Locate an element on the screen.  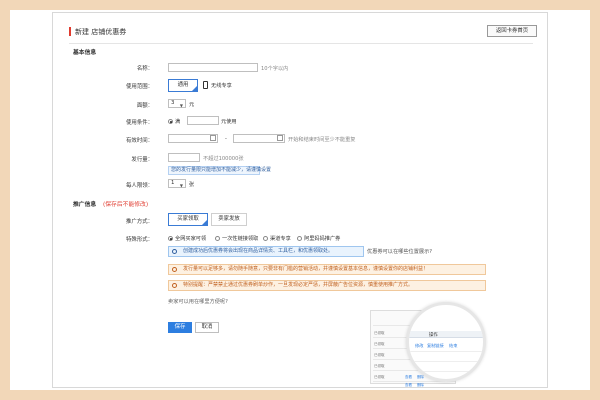
method-buyer-label: 买家领取 is located at coordinates (188, 219).